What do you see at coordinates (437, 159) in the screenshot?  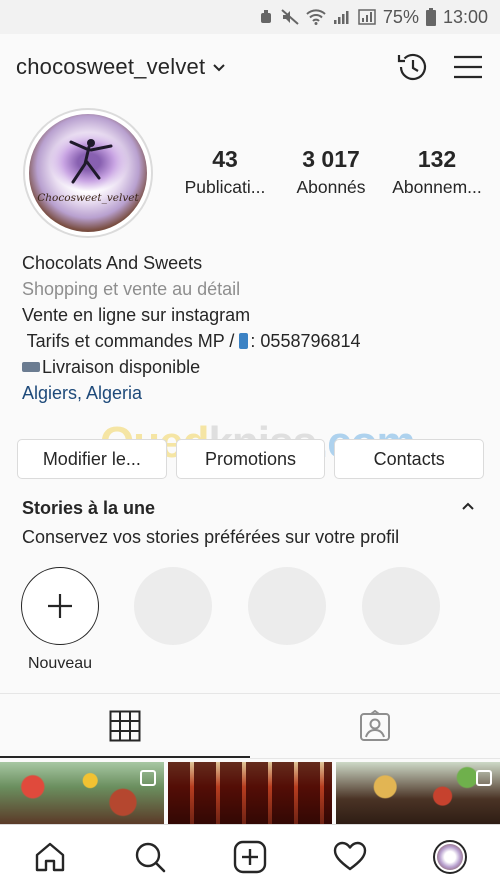 I see `stat-value: 132` at bounding box center [437, 159].